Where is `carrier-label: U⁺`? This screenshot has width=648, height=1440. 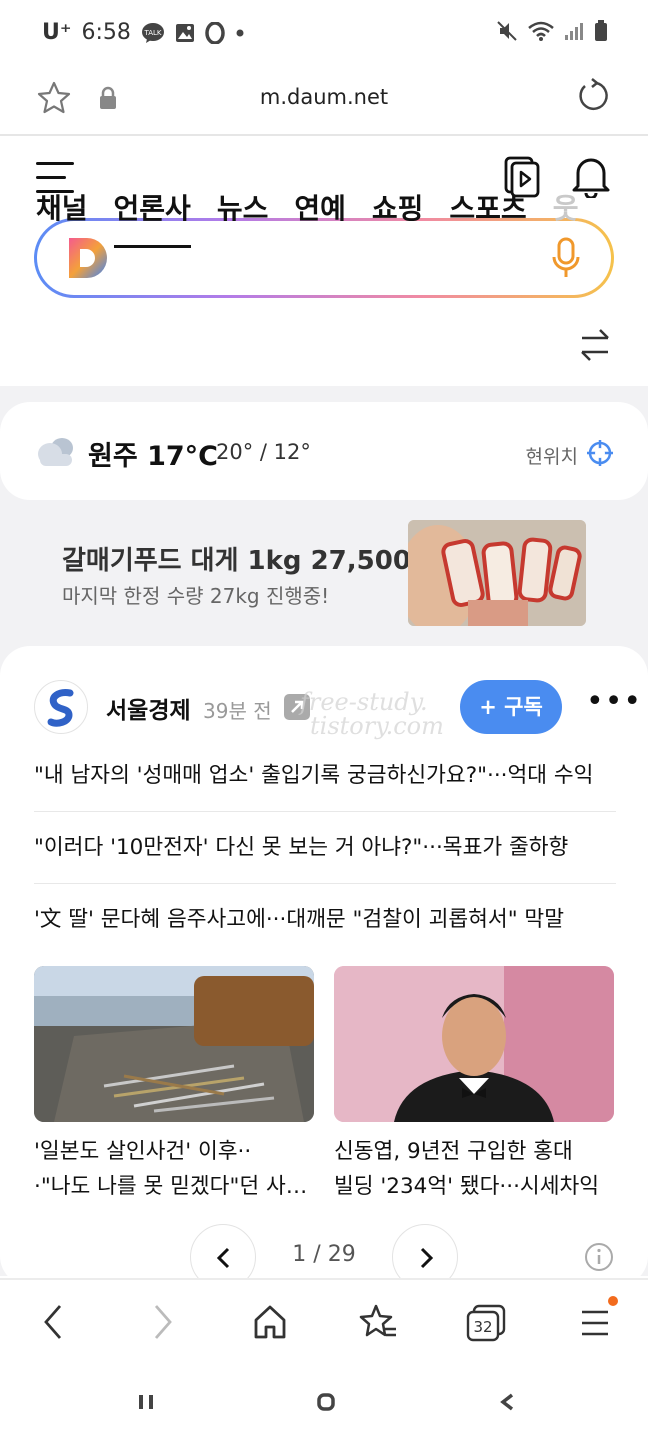 carrier-label: U⁺ is located at coordinates (57, 32).